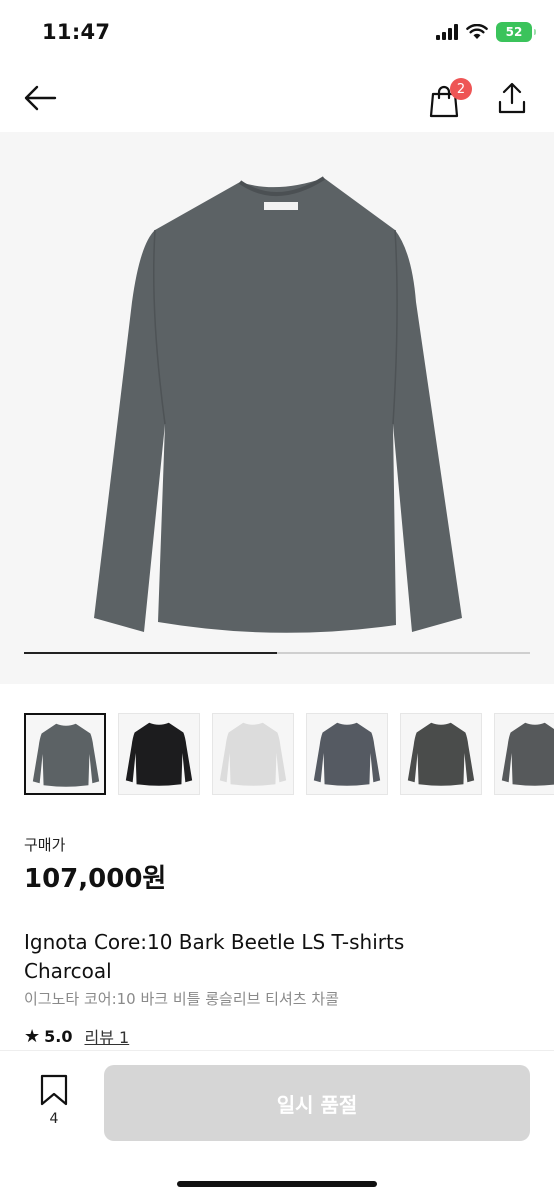 Image resolution: width=554 pixels, height=1200 pixels. What do you see at coordinates (95, 879) in the screenshot?
I see `price-value: 107,000원` at bounding box center [95, 879].